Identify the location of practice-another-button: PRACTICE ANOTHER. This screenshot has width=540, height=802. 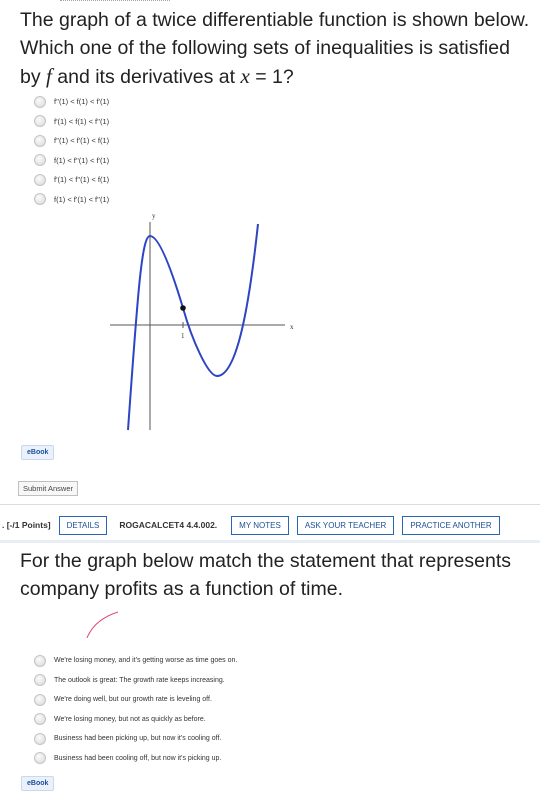
(451, 525).